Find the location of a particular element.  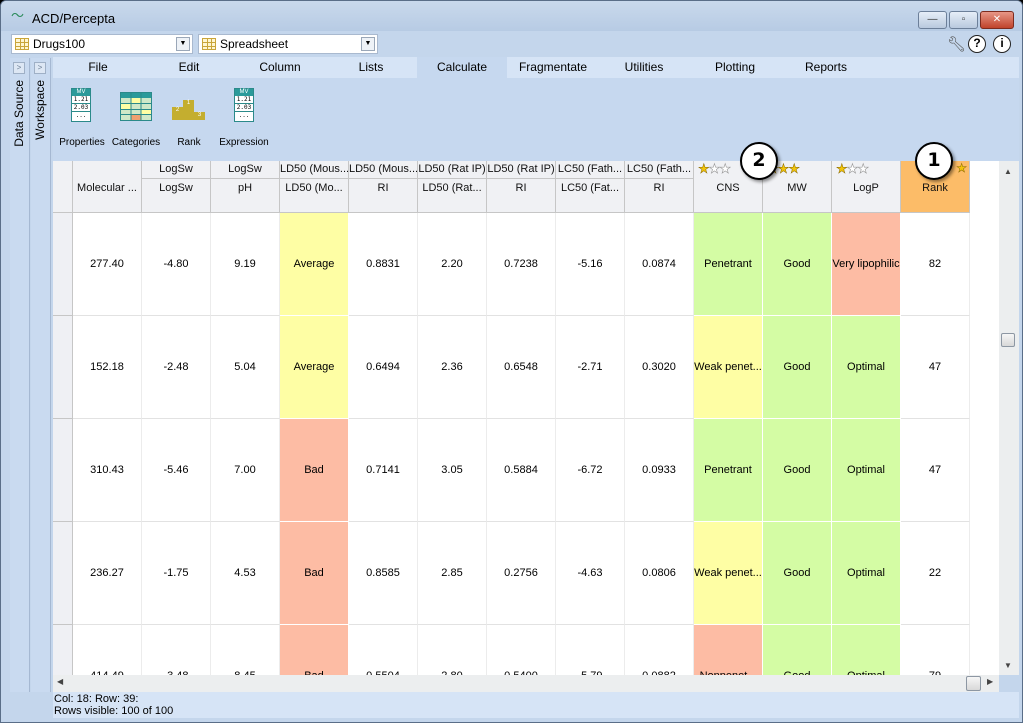

vertical-scroll-thumb is located at coordinates (1008, 340).